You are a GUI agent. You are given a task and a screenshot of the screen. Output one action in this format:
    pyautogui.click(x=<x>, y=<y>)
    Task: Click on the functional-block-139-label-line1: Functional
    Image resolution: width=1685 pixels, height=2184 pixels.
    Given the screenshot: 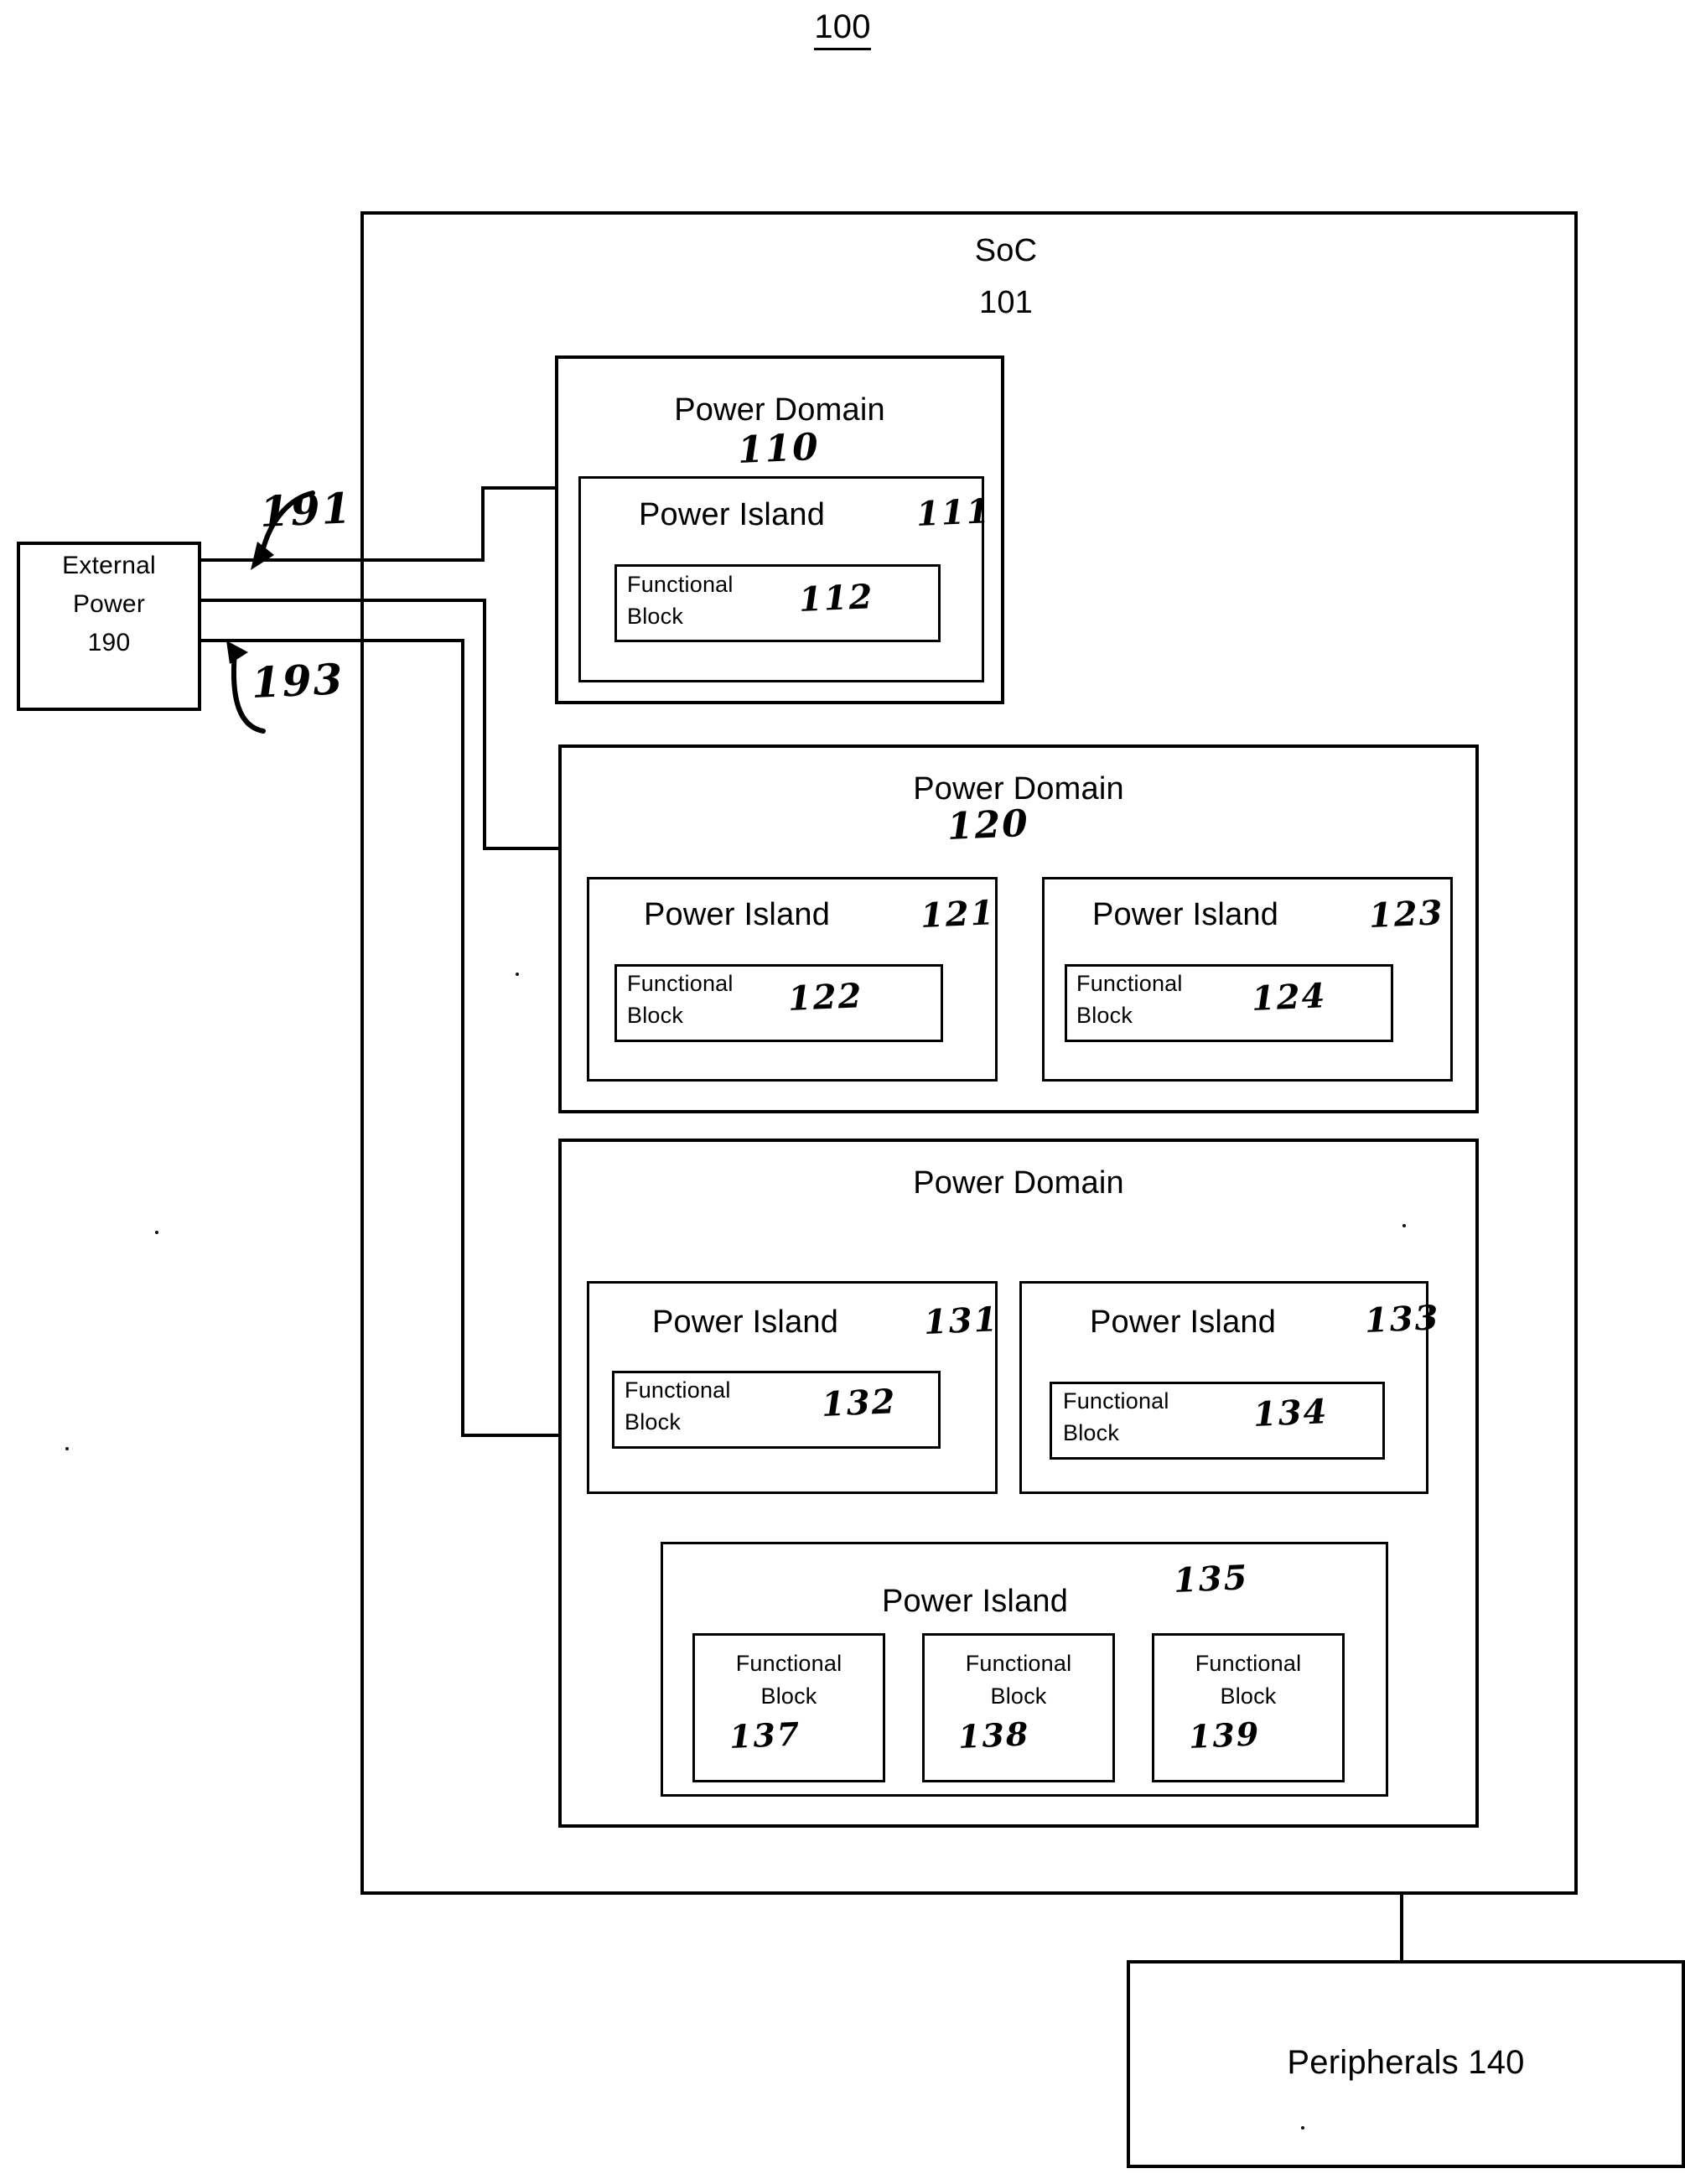 What is the action you would take?
    pyautogui.click(x=1249, y=1663)
    